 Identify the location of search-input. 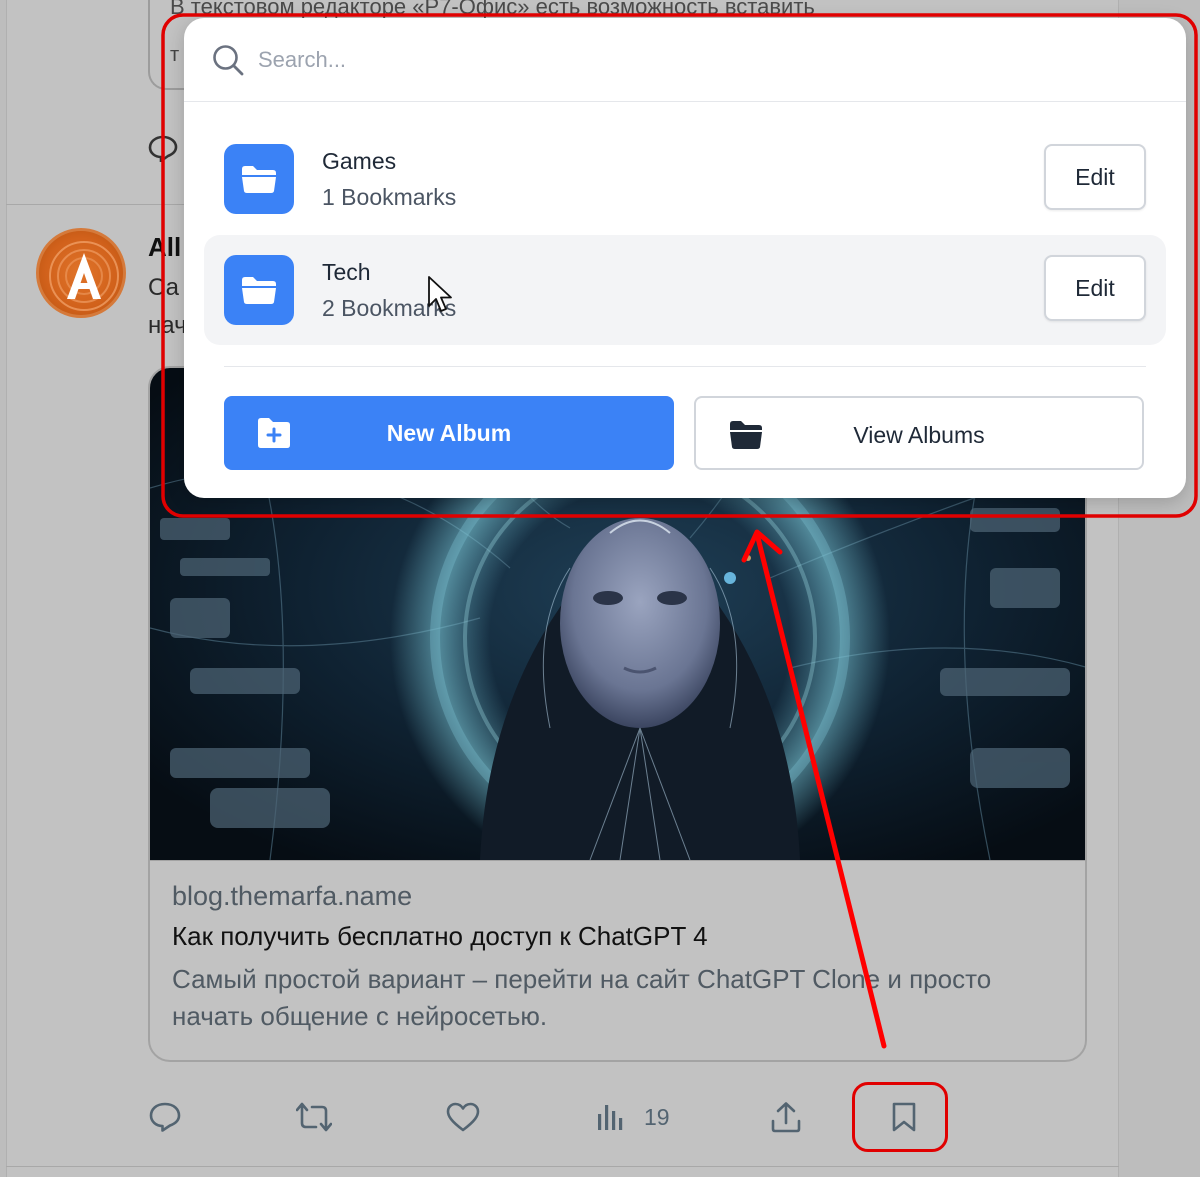
(698, 60).